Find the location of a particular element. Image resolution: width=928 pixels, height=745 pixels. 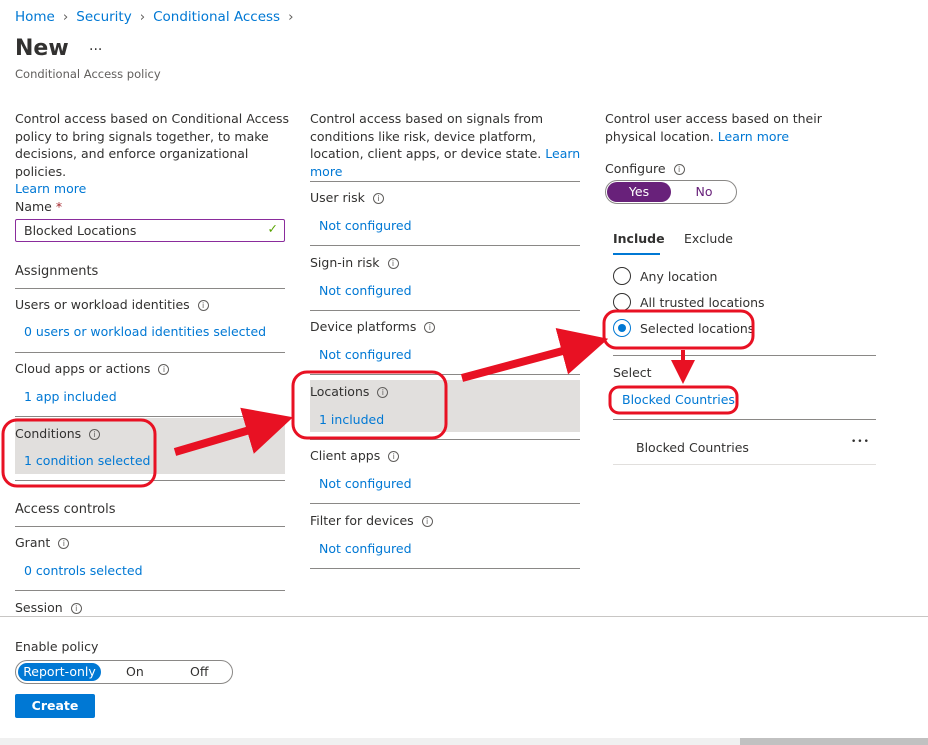

create-button: Create is located at coordinates (55, 706).